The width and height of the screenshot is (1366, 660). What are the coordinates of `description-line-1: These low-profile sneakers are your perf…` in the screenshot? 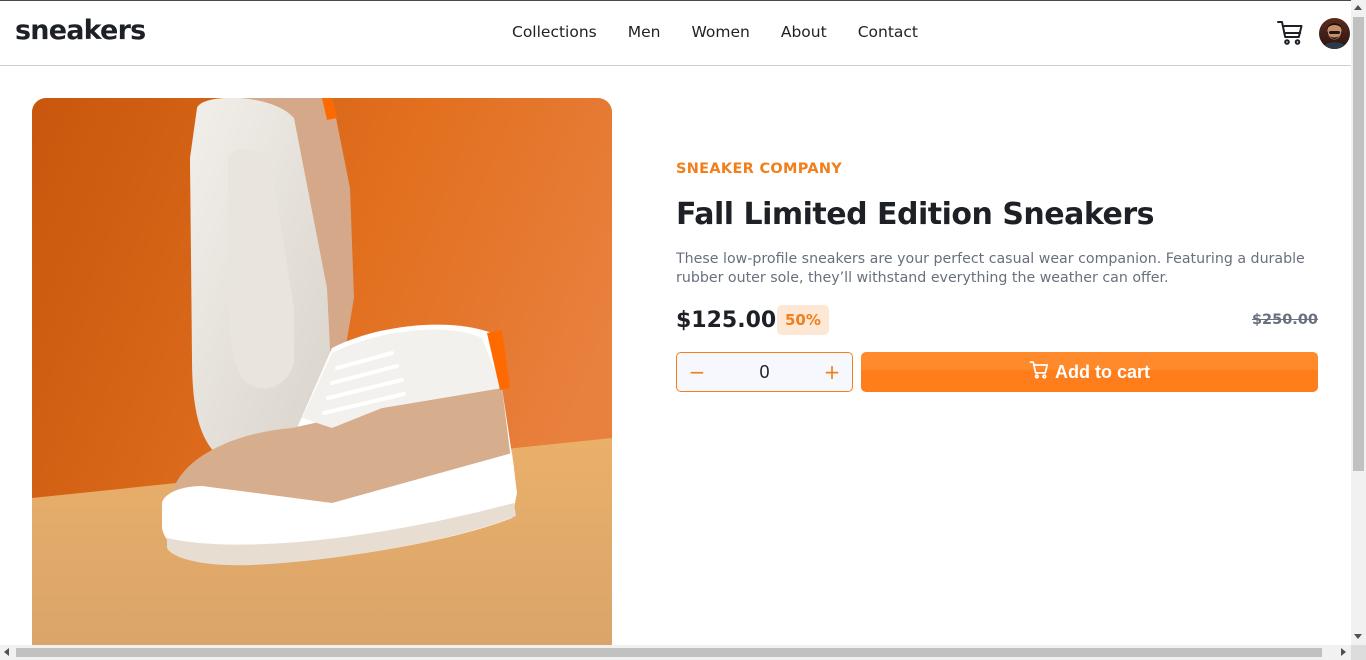 It's located at (990, 259).